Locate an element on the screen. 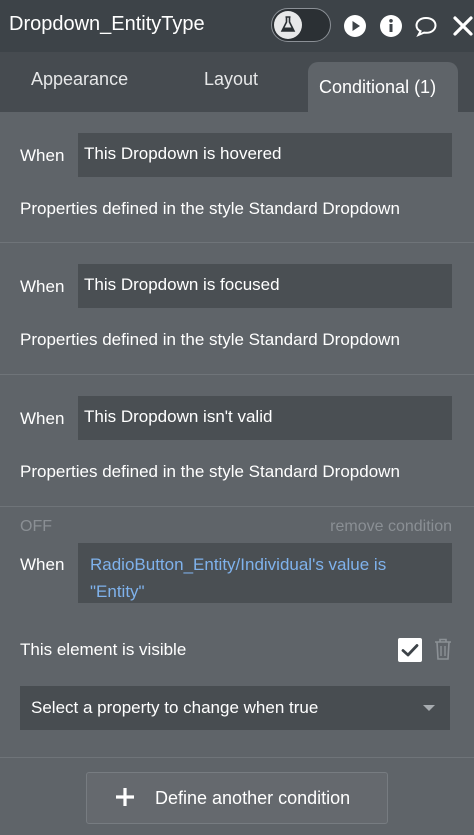  checkmark-icon is located at coordinates (410, 650).